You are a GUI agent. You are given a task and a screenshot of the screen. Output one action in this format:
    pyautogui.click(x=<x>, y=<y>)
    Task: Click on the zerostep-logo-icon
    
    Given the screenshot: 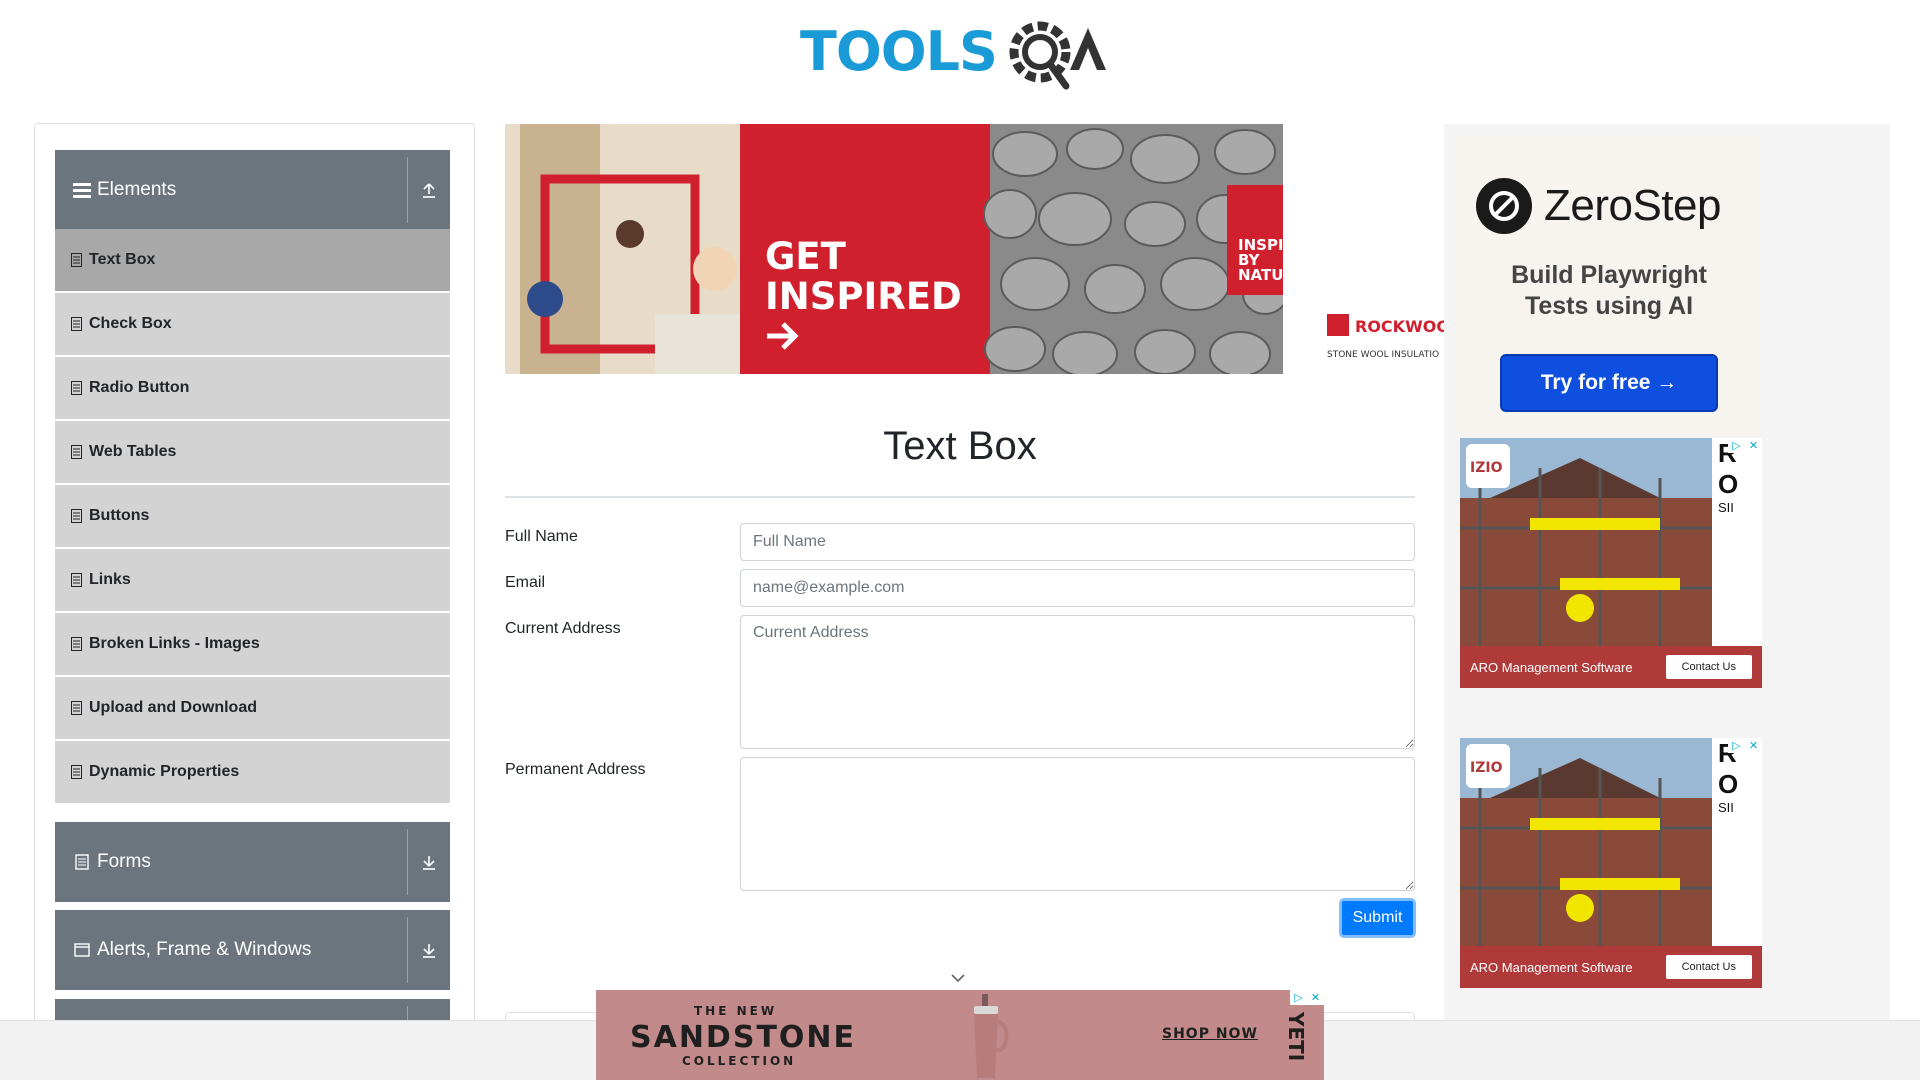 What is the action you would take?
    pyautogui.click(x=1504, y=206)
    